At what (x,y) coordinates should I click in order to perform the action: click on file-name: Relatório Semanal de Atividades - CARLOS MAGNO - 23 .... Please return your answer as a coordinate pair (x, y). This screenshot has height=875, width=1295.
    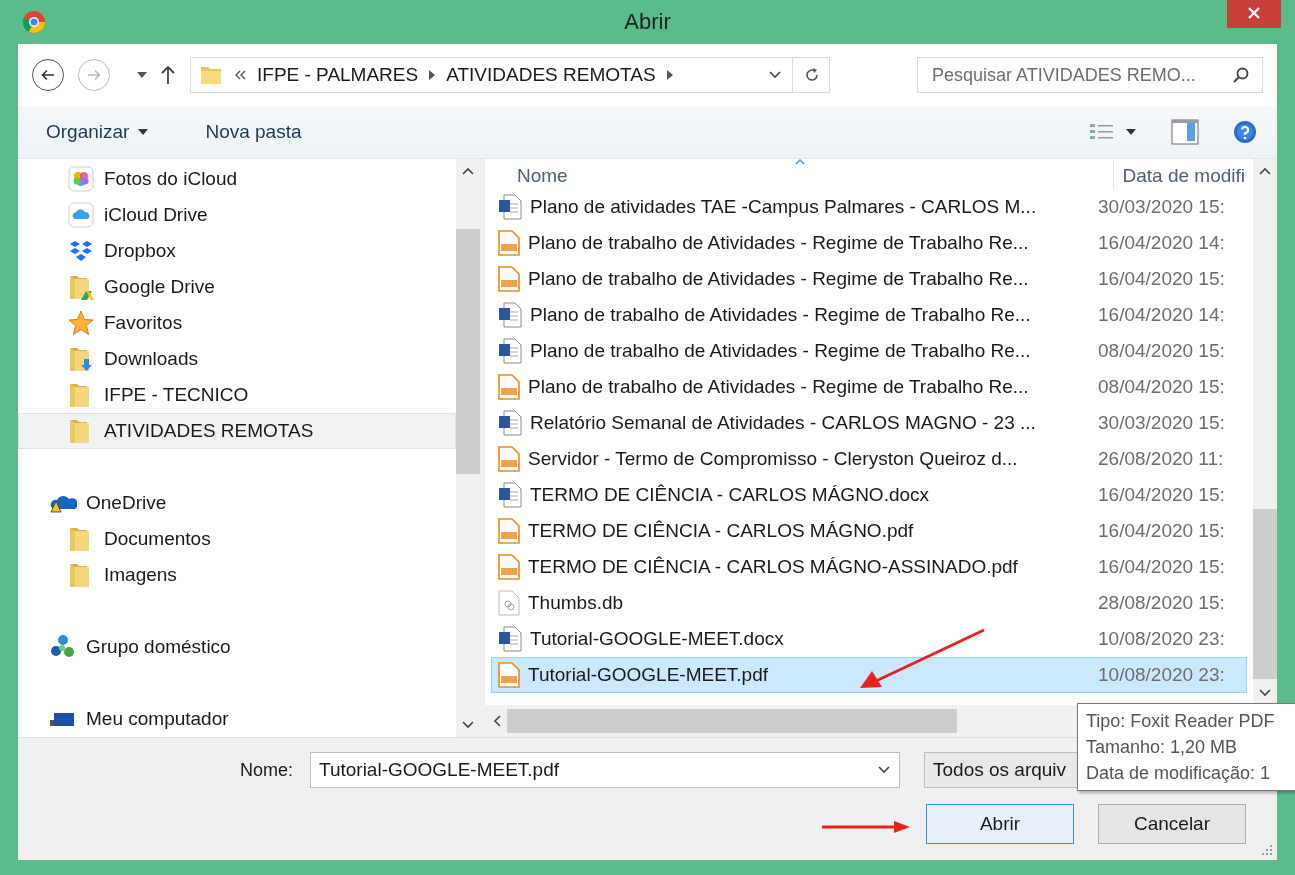
    Looking at the image, I should click on (783, 423).